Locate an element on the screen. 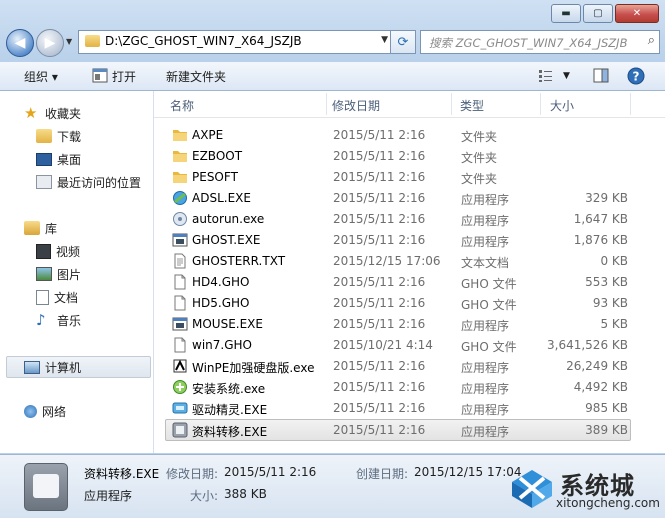 The height and width of the screenshot is (518, 665). file-row: 安装系统.exe 2015/5/11 2:16 应用程序 4,492 KB is located at coordinates (398, 387).